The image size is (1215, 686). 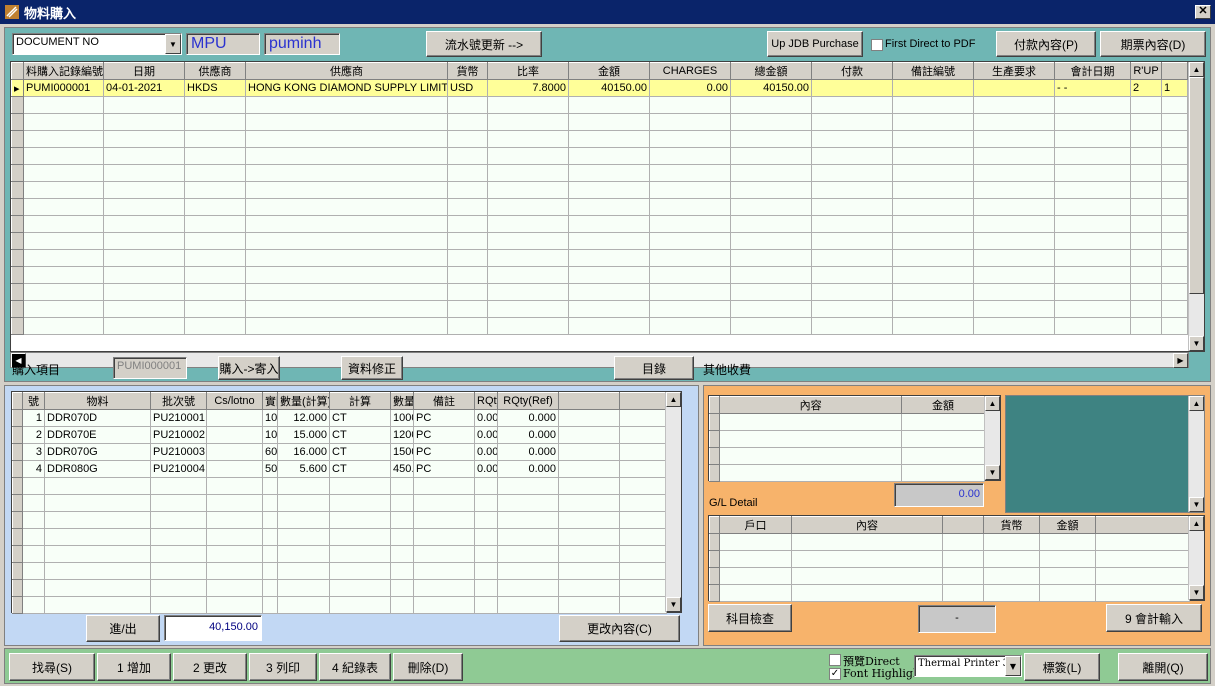 I want to click on column-header: 戶口, so click(x=755, y=525).